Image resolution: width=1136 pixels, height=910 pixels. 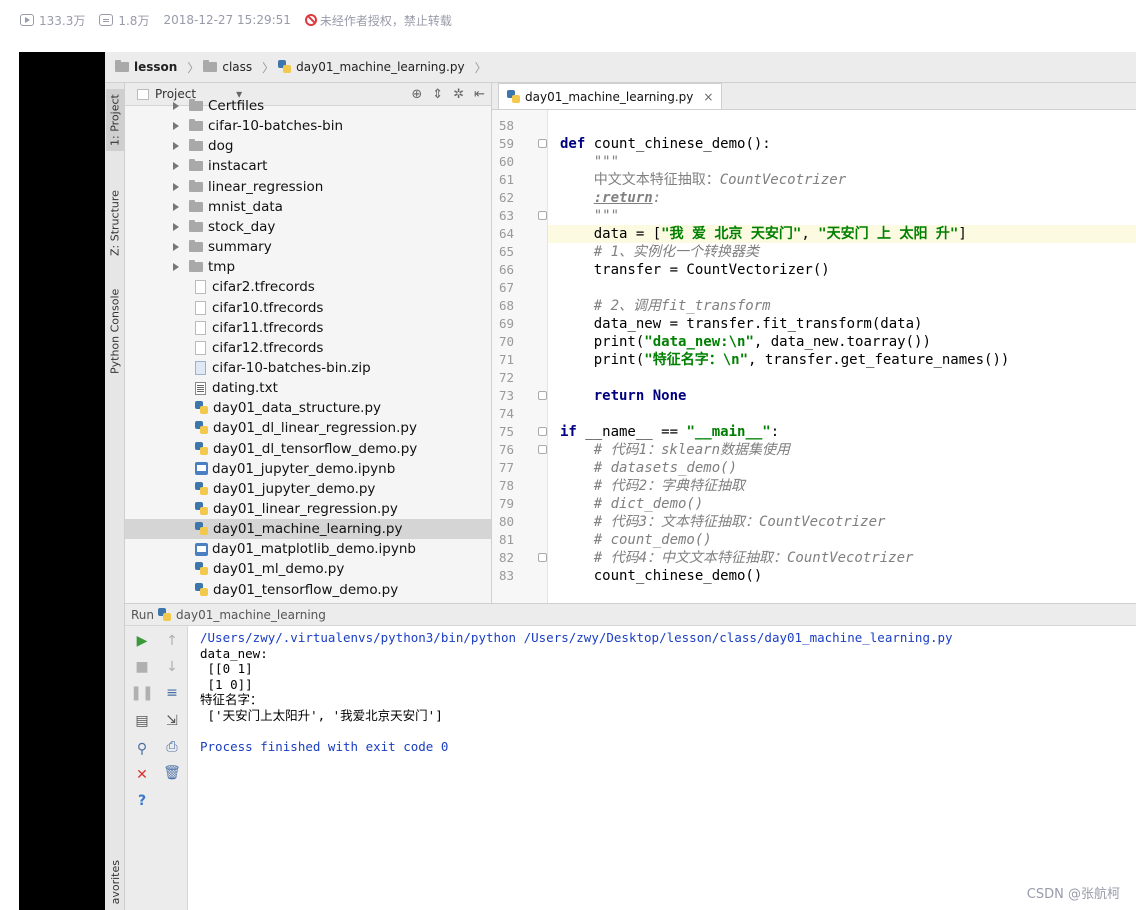 What do you see at coordinates (142, 641) in the screenshot?
I see `rerun-icon: ▶` at bounding box center [142, 641].